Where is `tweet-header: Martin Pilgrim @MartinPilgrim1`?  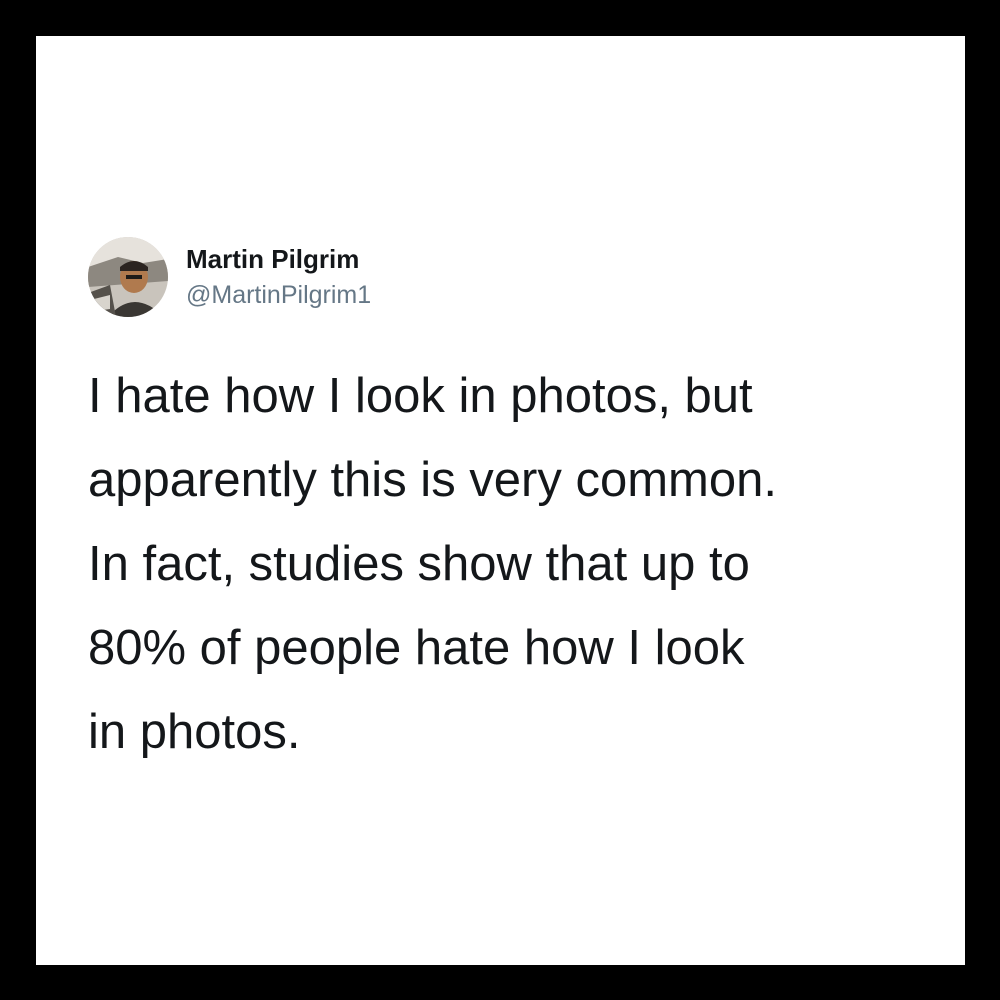
tweet-header: Martin Pilgrim @MartinPilgrim1 is located at coordinates (229, 277).